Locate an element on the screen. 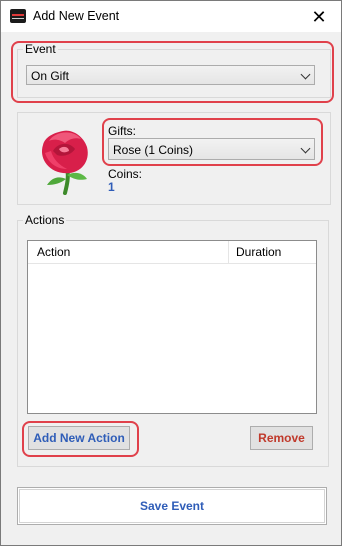  close-button: ✕ is located at coordinates (319, 16).